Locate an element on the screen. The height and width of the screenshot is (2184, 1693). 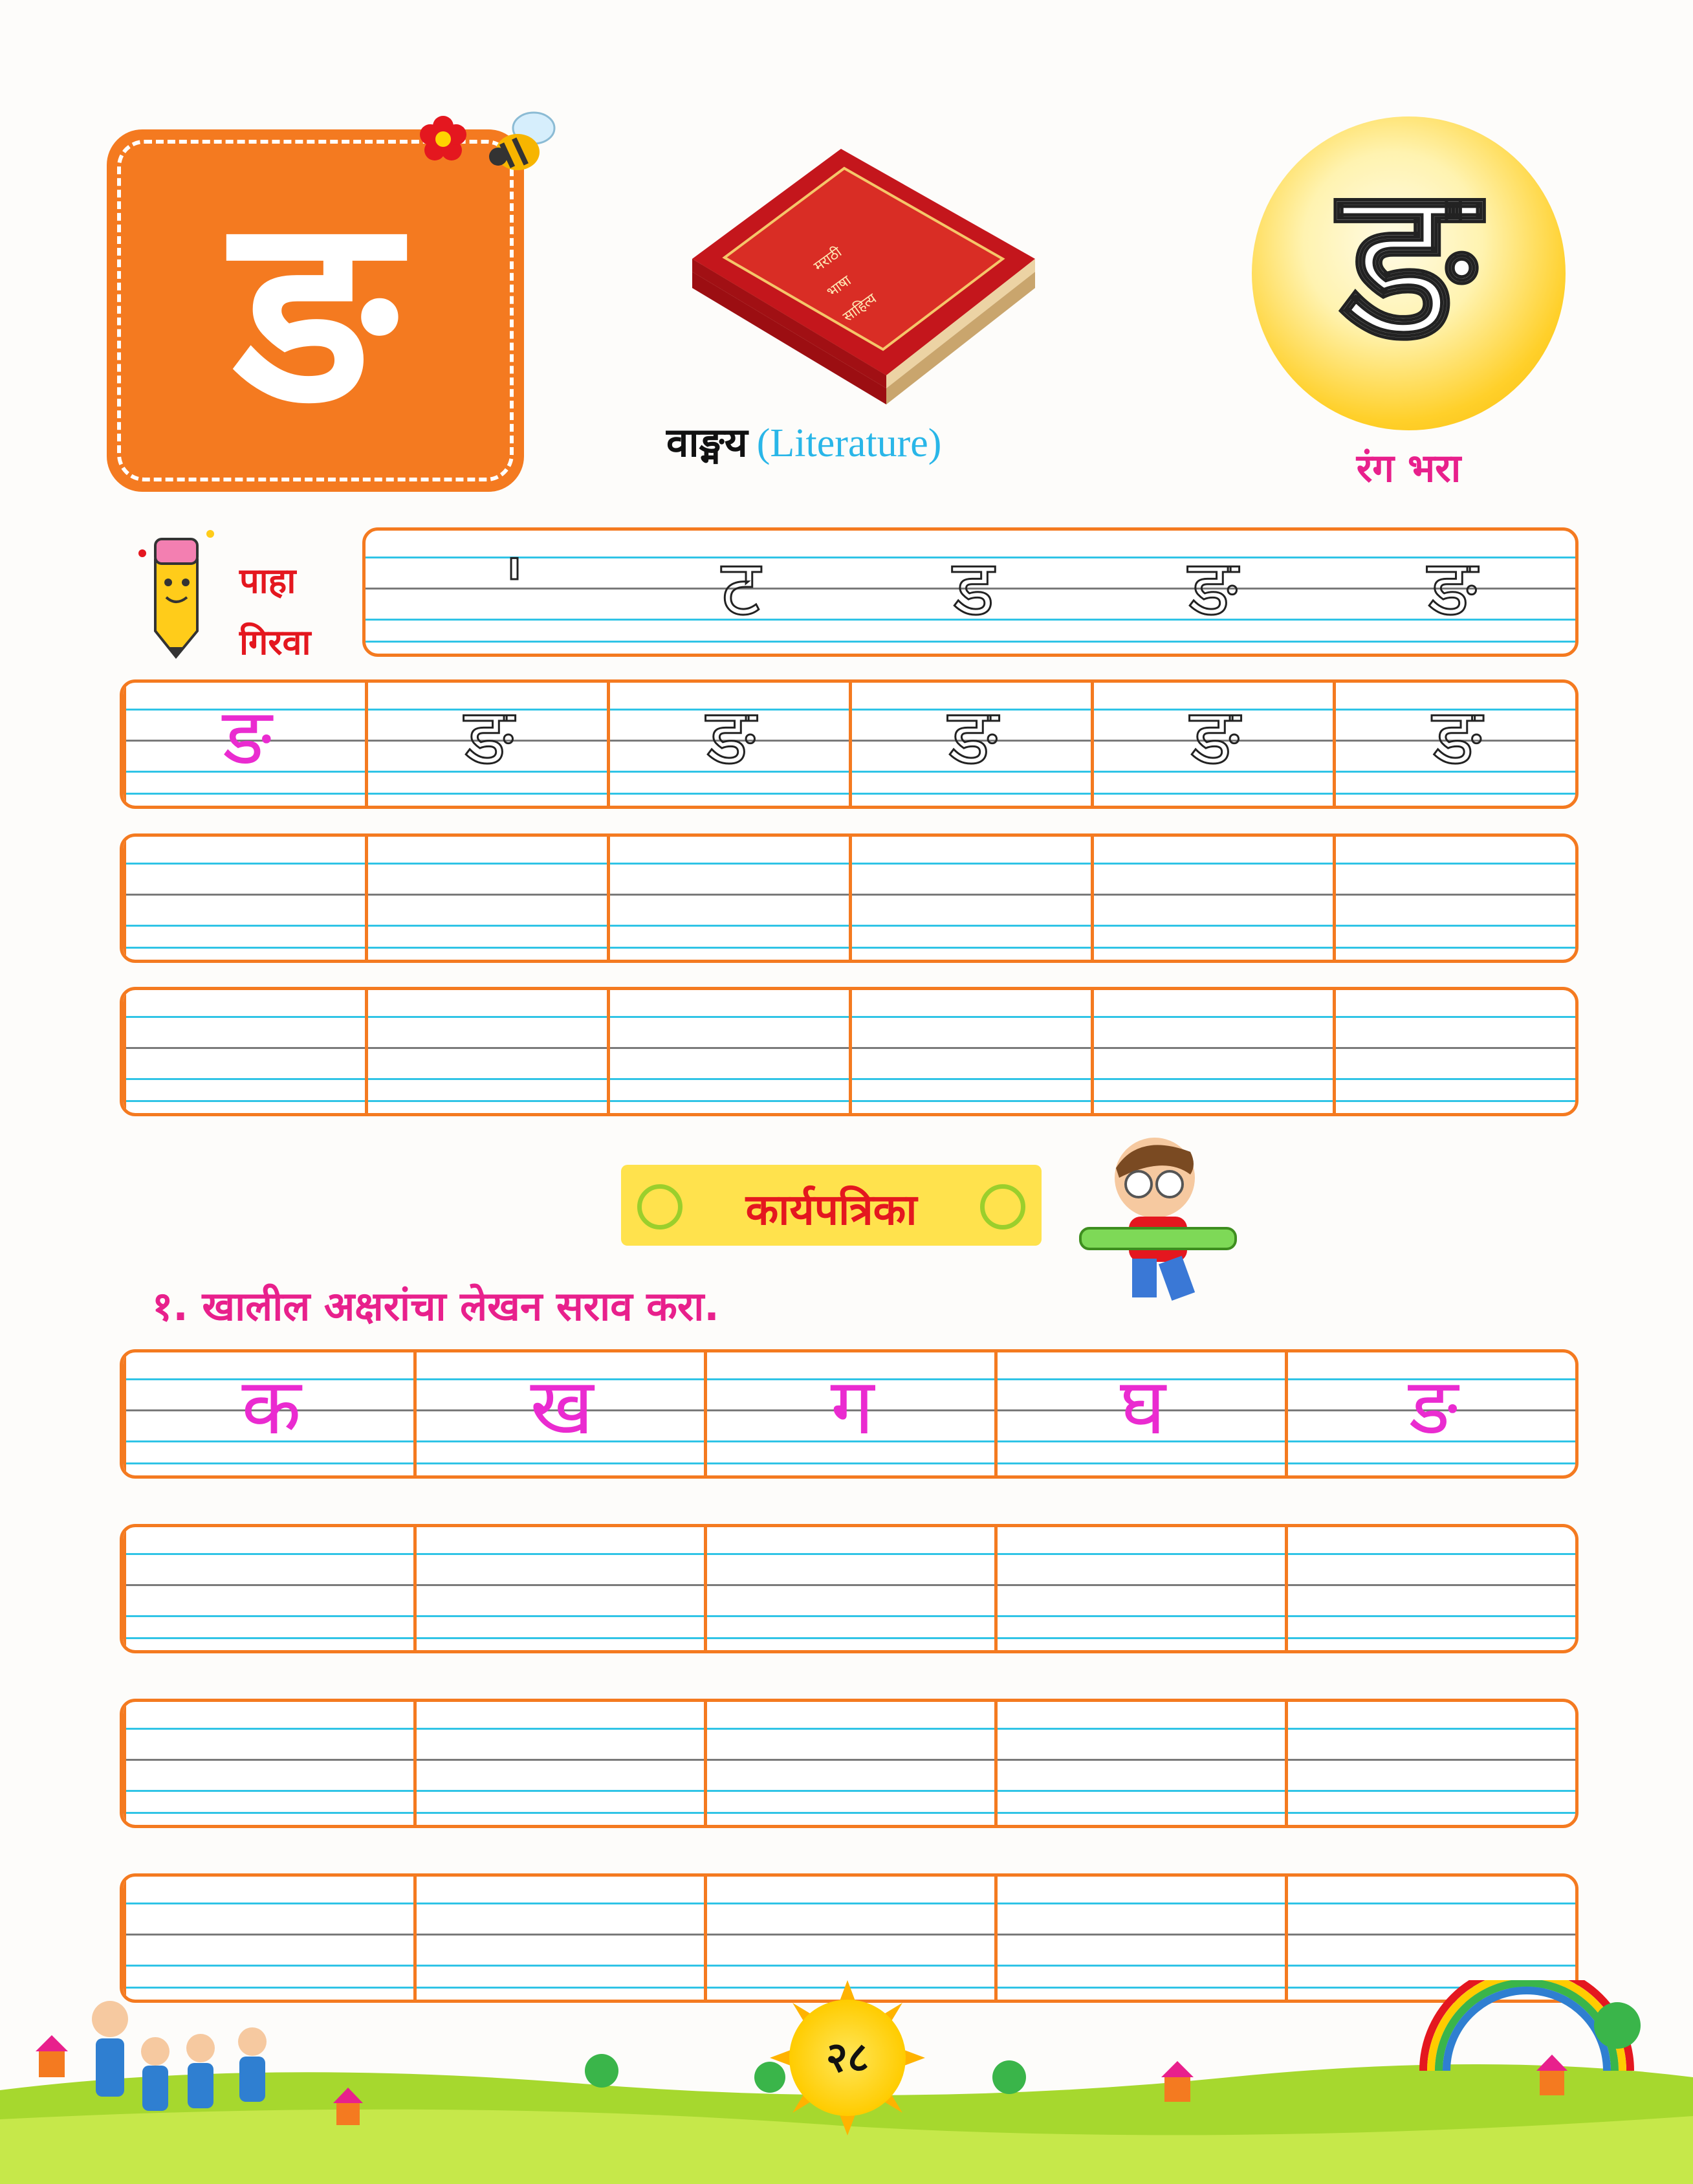
card-letter: ङ is located at coordinates (315, 310).